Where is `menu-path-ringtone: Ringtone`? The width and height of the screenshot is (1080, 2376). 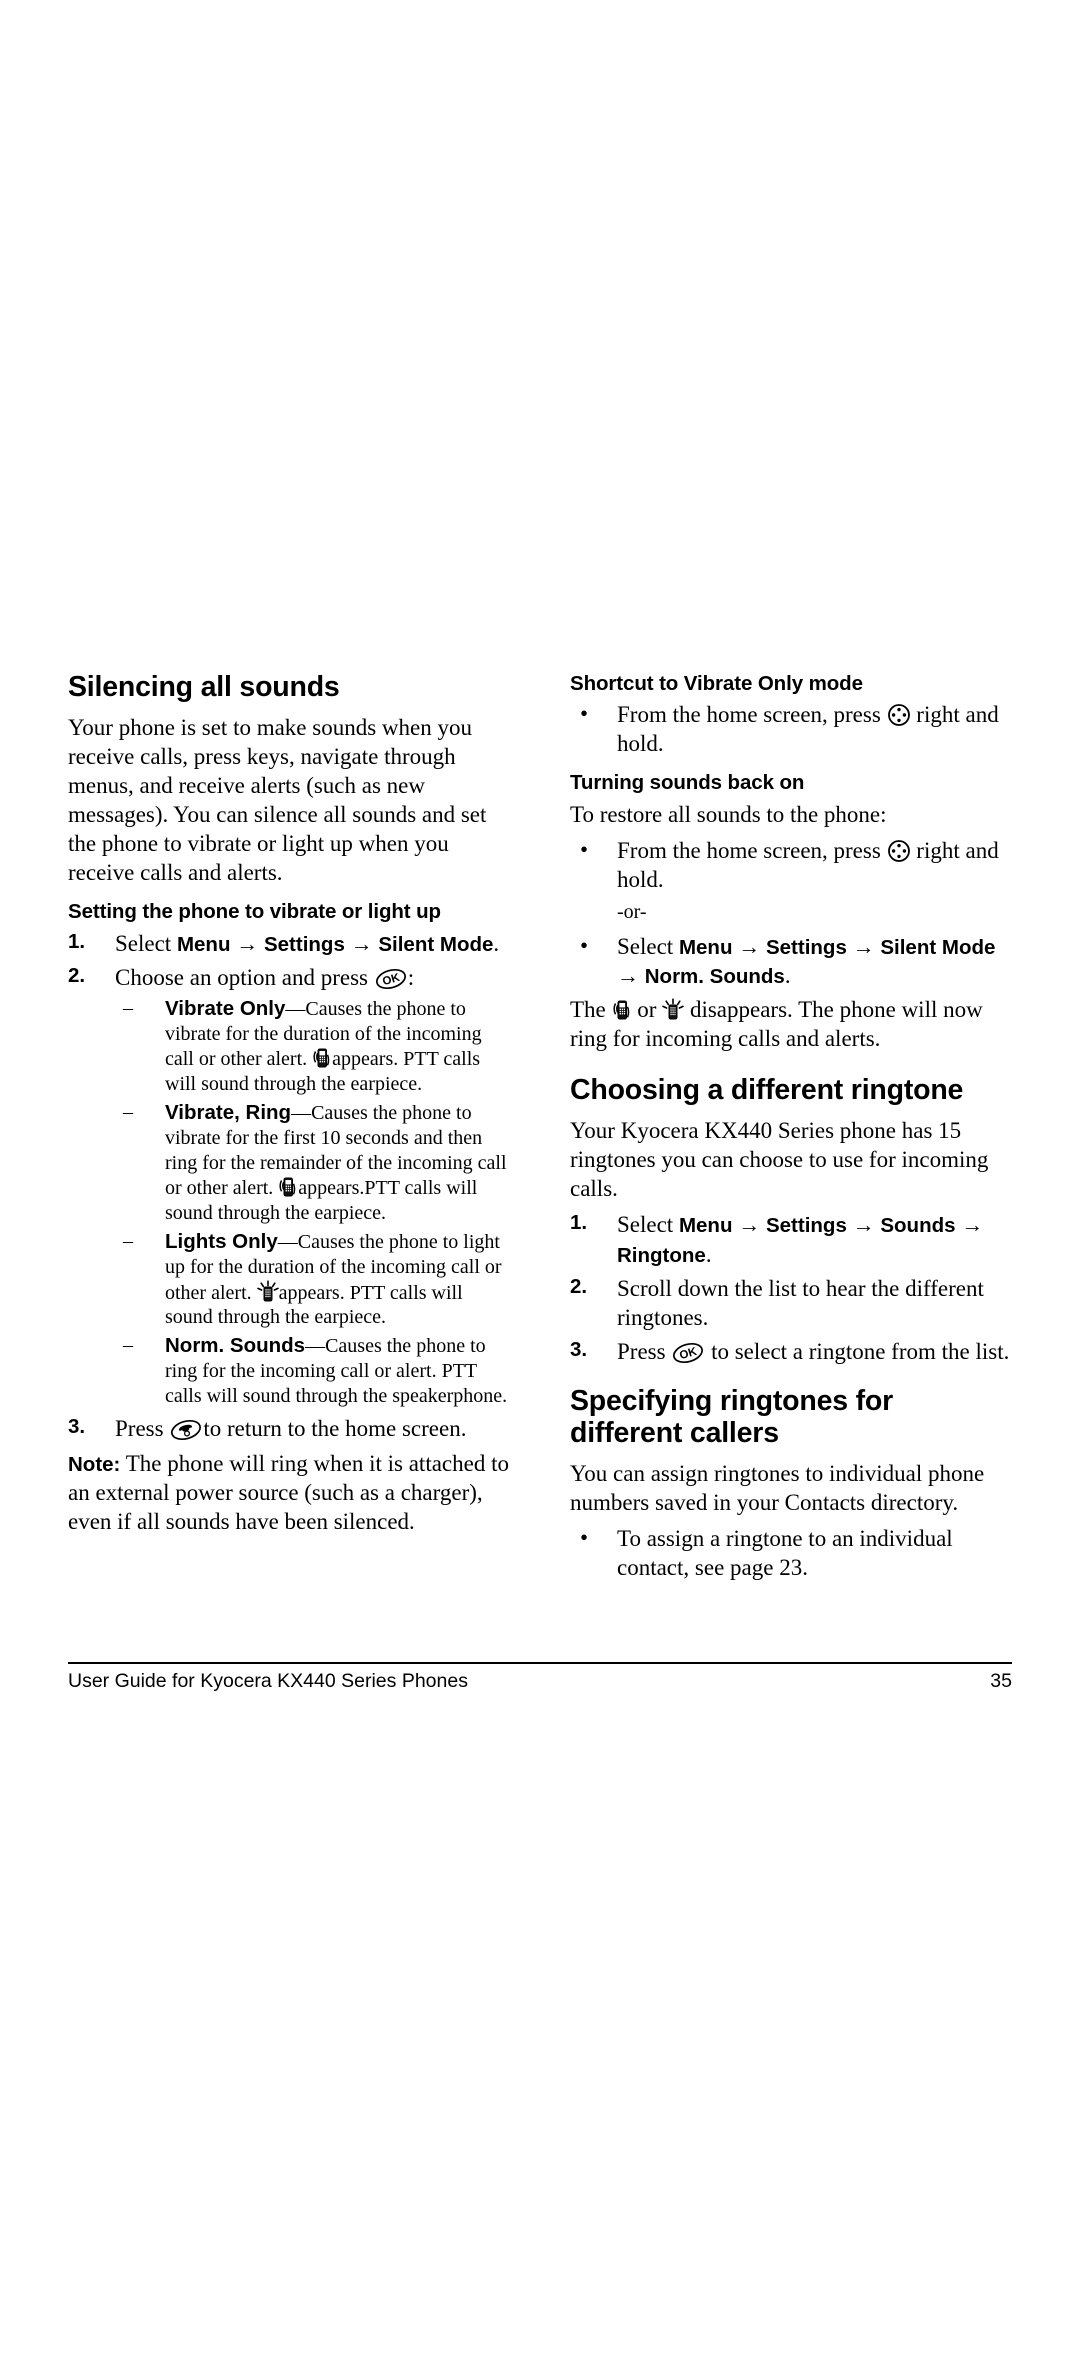
menu-path-ringtone: Ringtone is located at coordinates (661, 1255).